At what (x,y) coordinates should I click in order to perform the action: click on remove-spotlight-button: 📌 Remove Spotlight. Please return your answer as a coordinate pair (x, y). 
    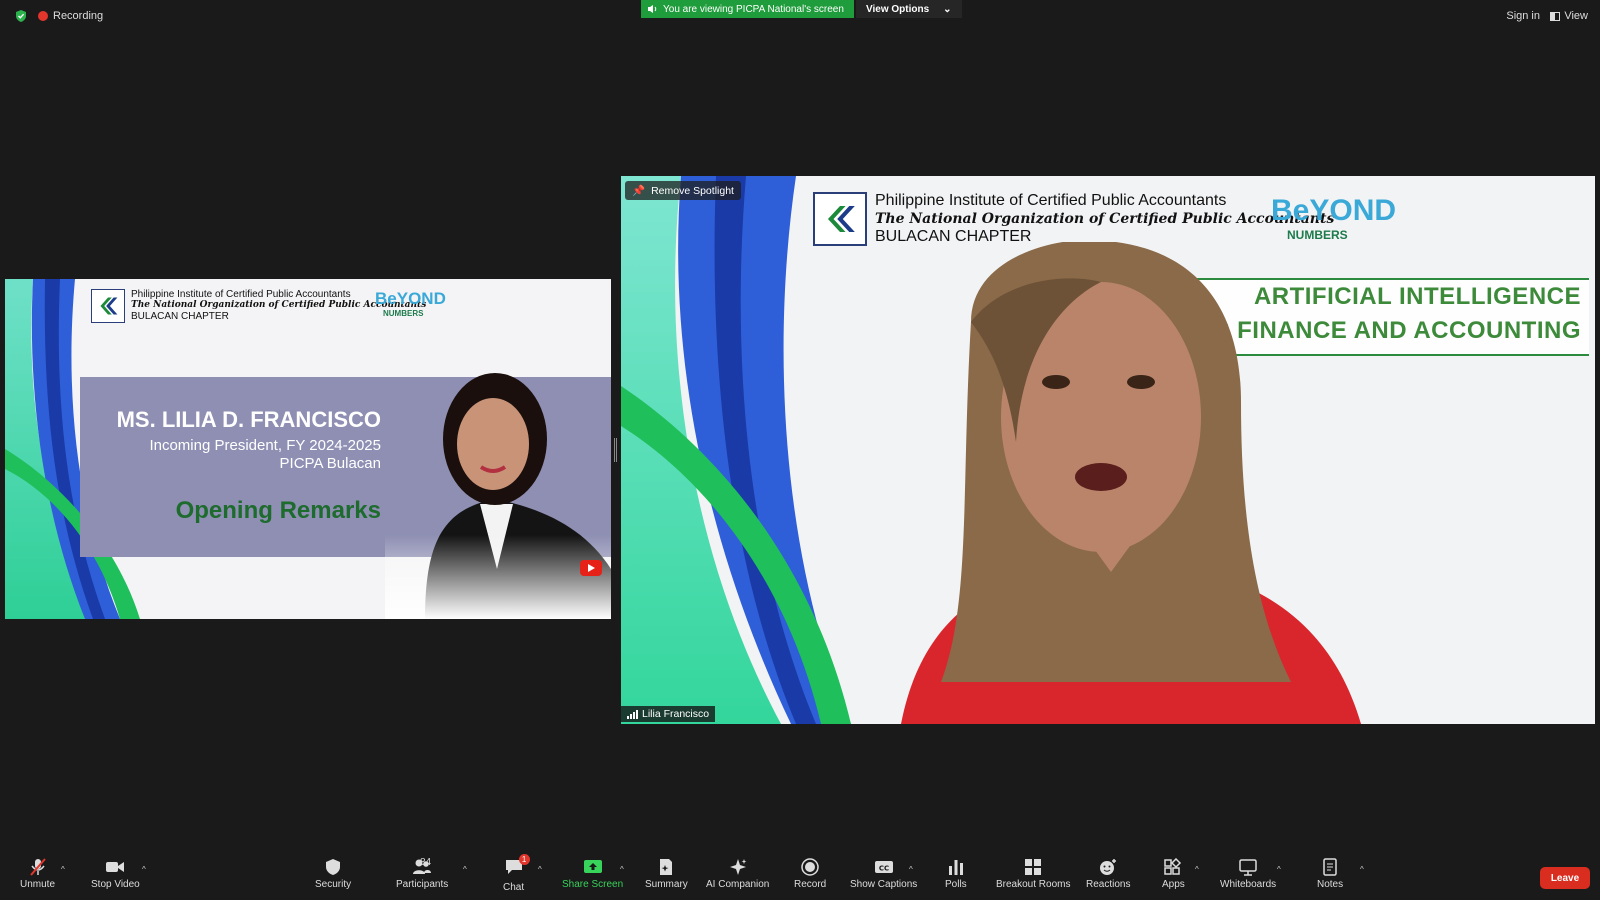
    Looking at the image, I should click on (683, 190).